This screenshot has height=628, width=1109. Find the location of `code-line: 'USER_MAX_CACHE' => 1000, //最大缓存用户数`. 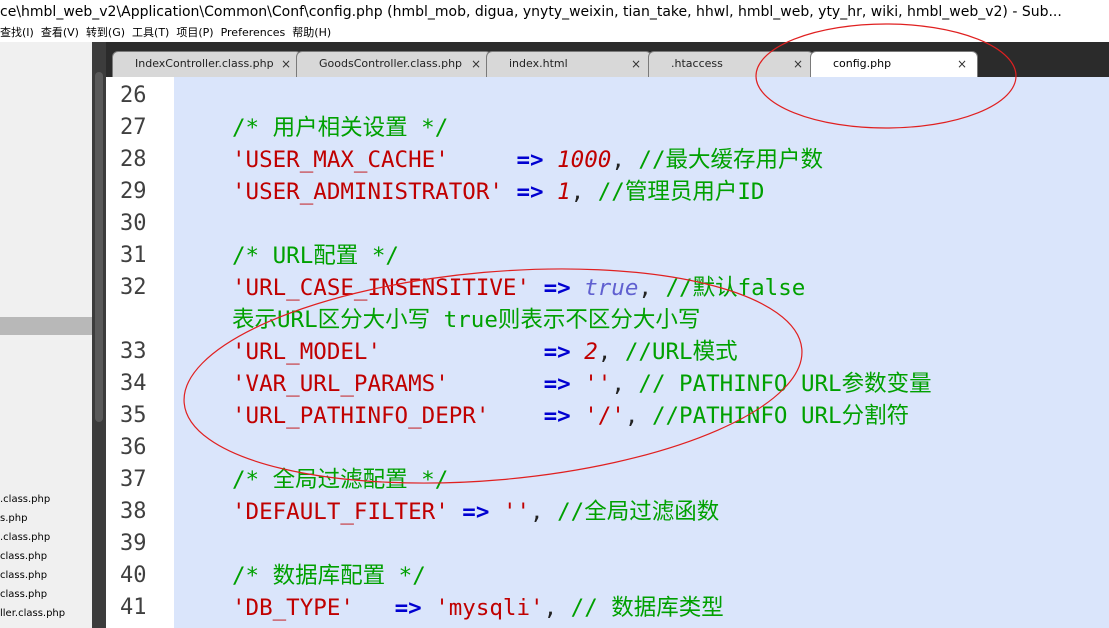

code-line: 'USER_MAX_CACHE' => 1000, //最大缓存用户数 is located at coordinates (527, 160).